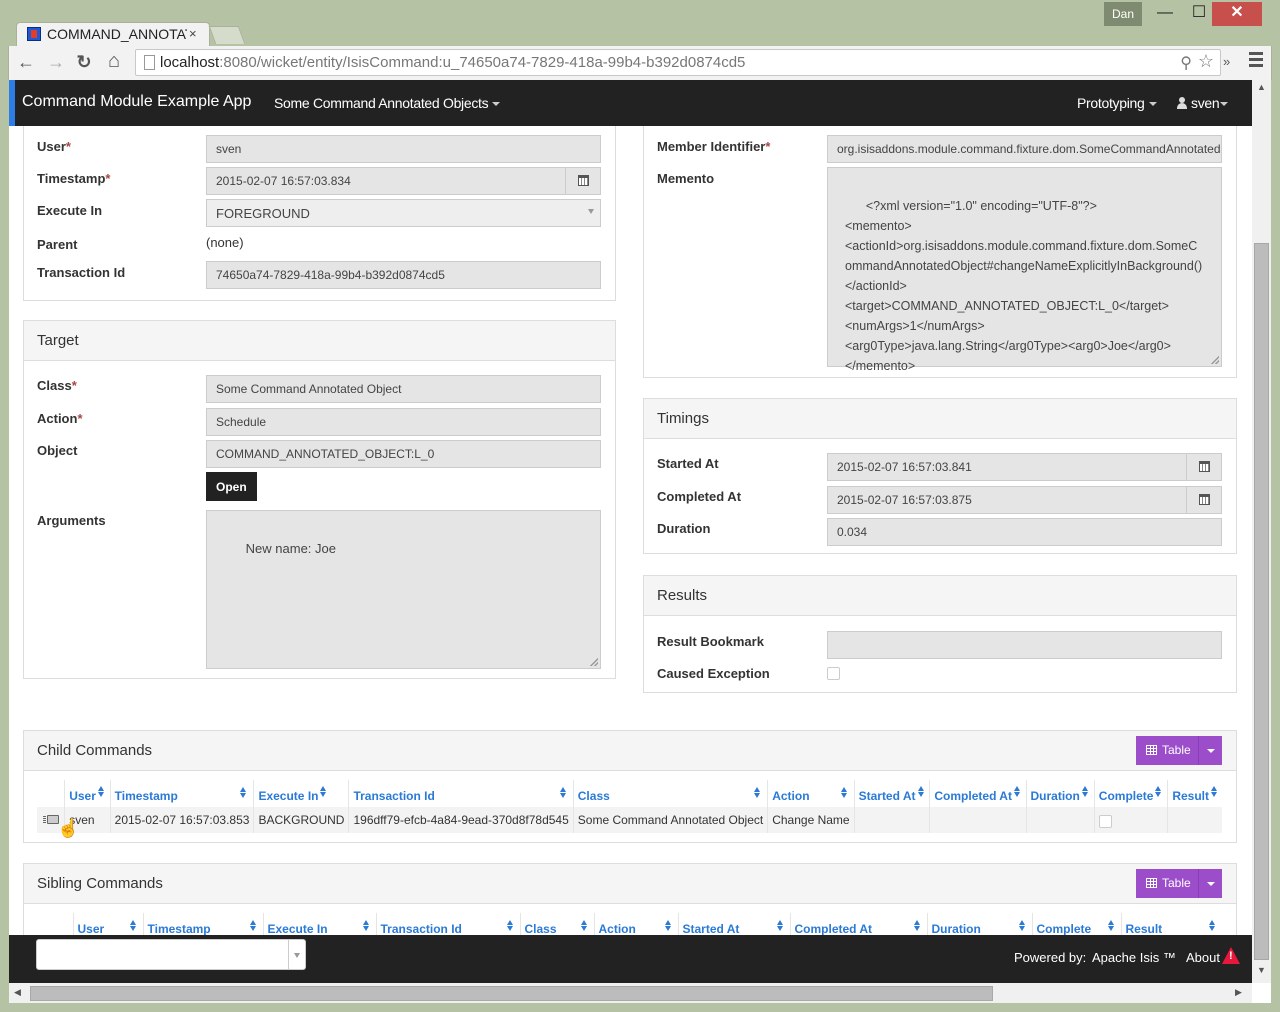 The width and height of the screenshot is (1280, 1012). Describe the element at coordinates (833, 673) in the screenshot. I see `caused-exception-checkbox` at that location.